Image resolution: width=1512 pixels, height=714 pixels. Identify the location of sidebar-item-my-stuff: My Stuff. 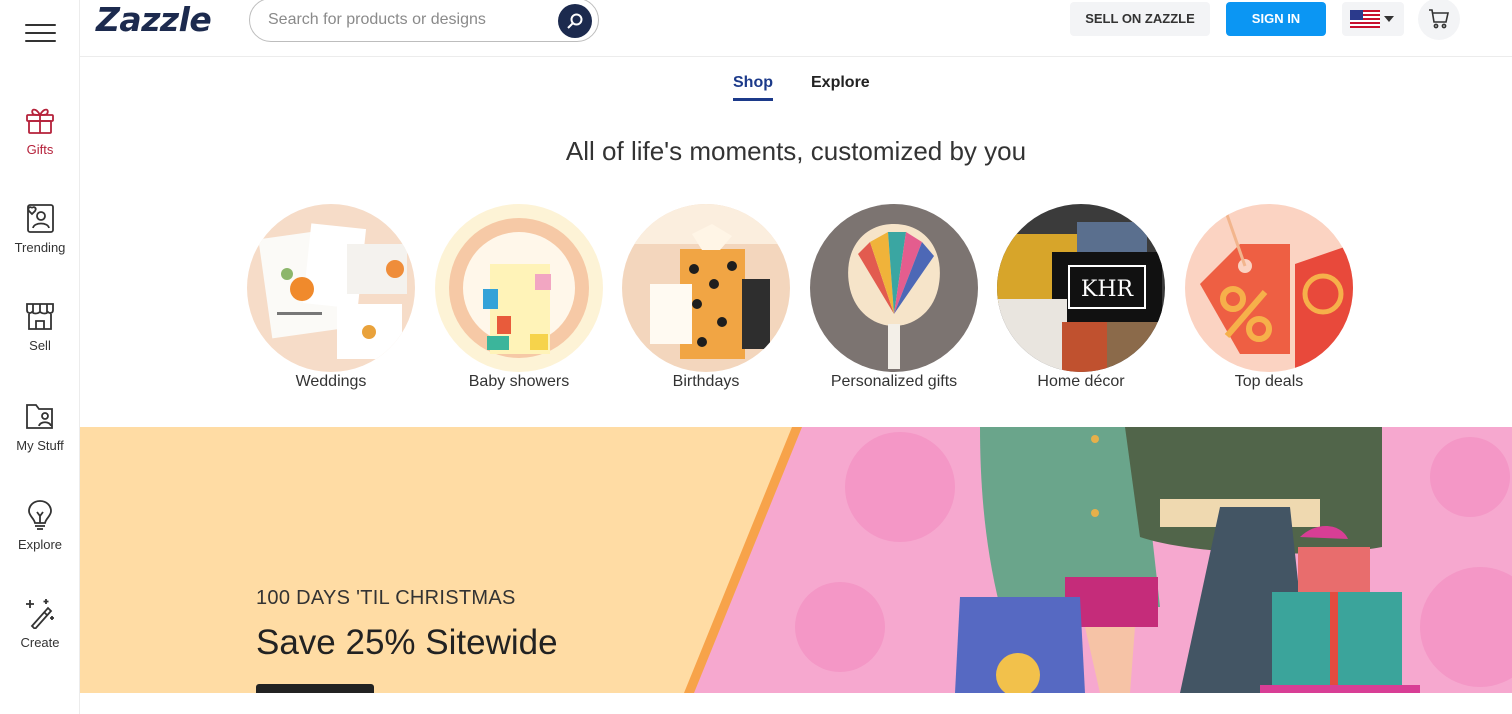
(40, 426).